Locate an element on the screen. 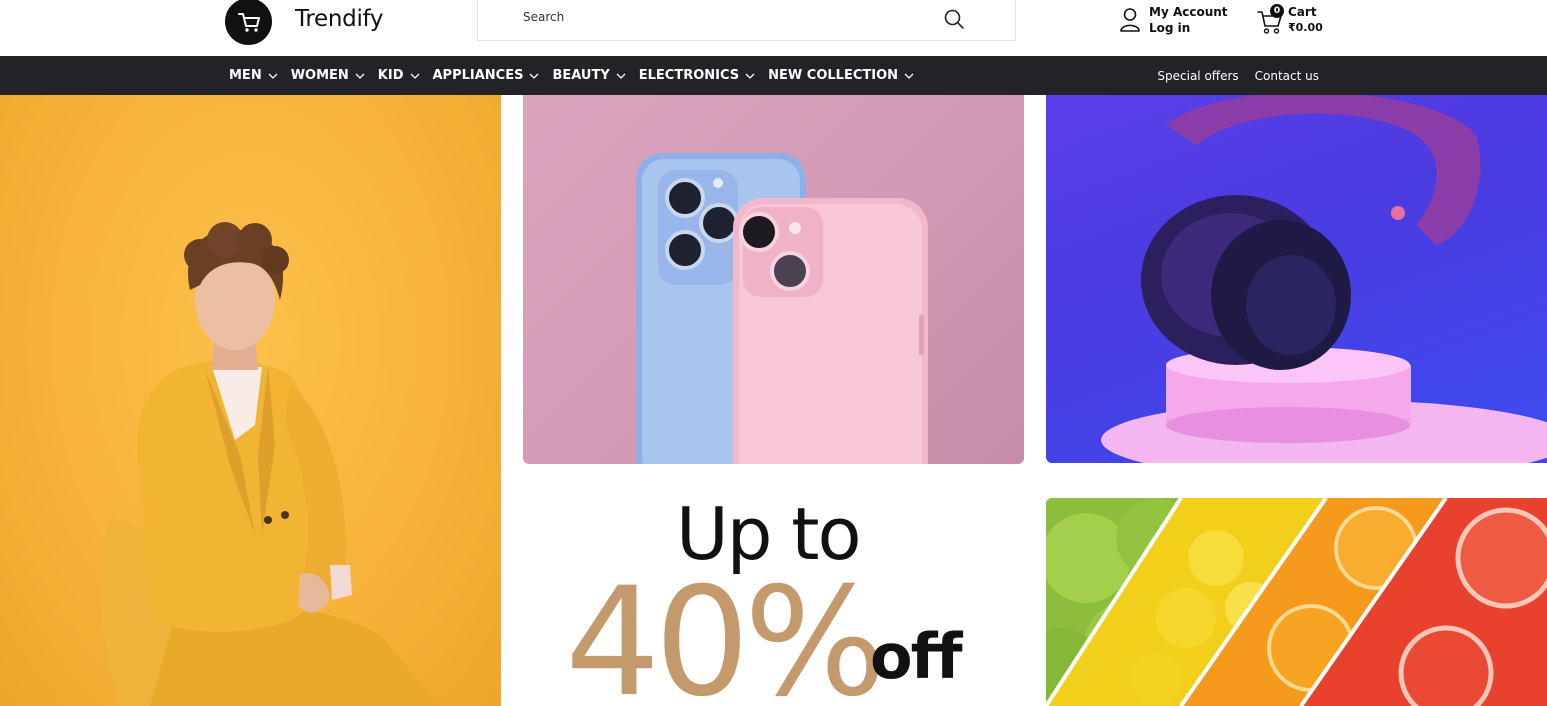 Image resolution: width=1547 pixels, height=706 pixels. nav-item-kid: KID is located at coordinates (399, 75).